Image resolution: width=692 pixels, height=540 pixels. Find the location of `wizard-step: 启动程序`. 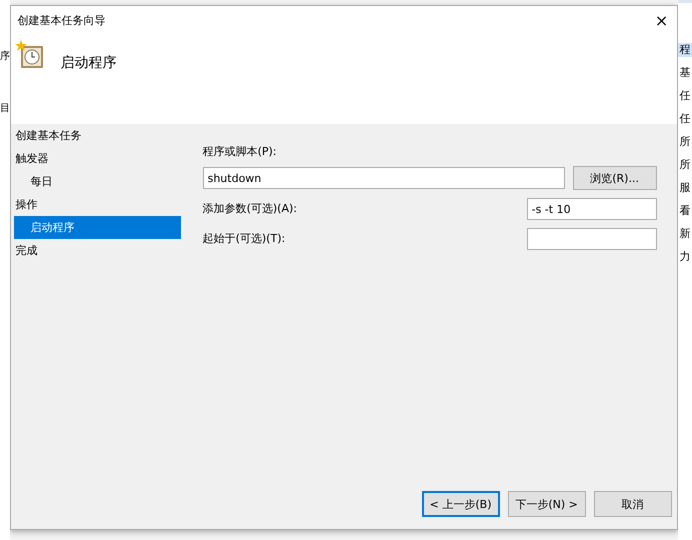

wizard-step: 启动程序 is located at coordinates (97, 227).